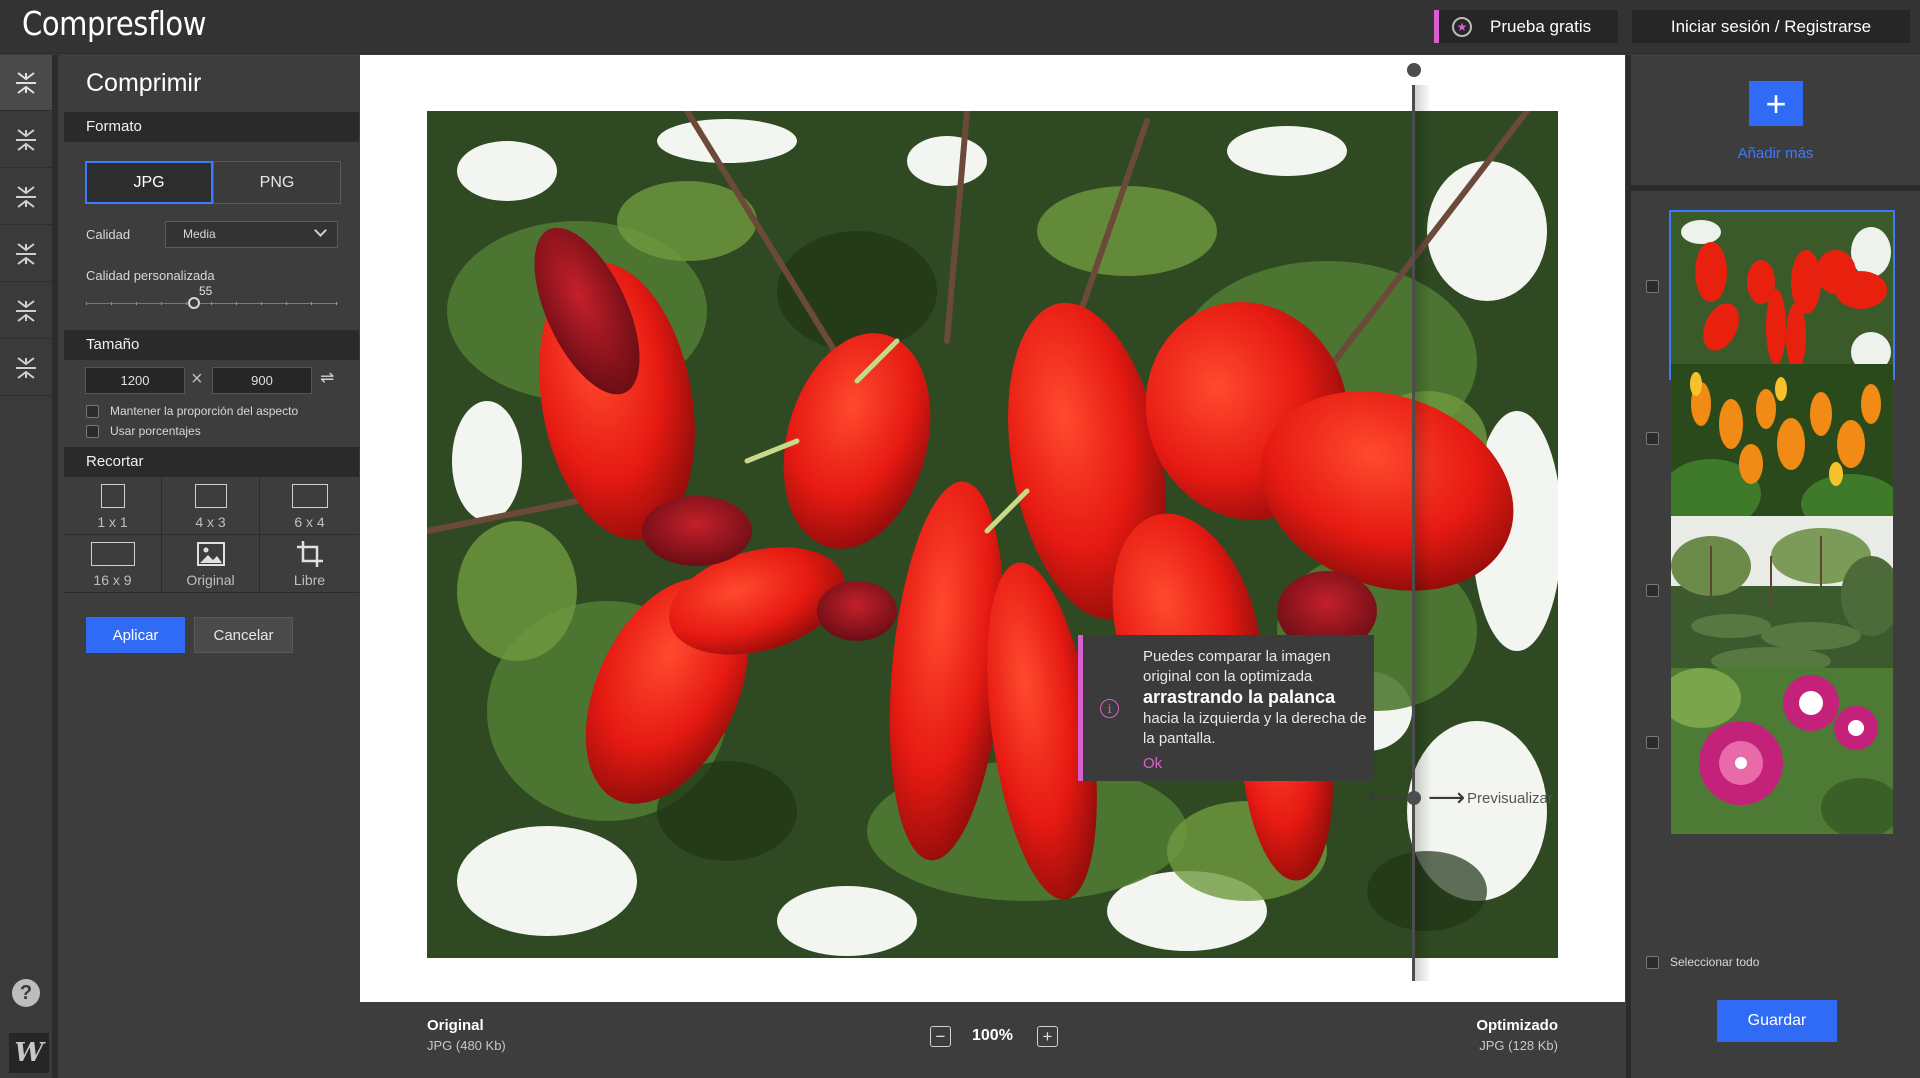 The height and width of the screenshot is (1078, 1920). What do you see at coordinates (1239, 697) in the screenshot?
I see `tooltip-bold: arrastrando la palanca` at bounding box center [1239, 697].